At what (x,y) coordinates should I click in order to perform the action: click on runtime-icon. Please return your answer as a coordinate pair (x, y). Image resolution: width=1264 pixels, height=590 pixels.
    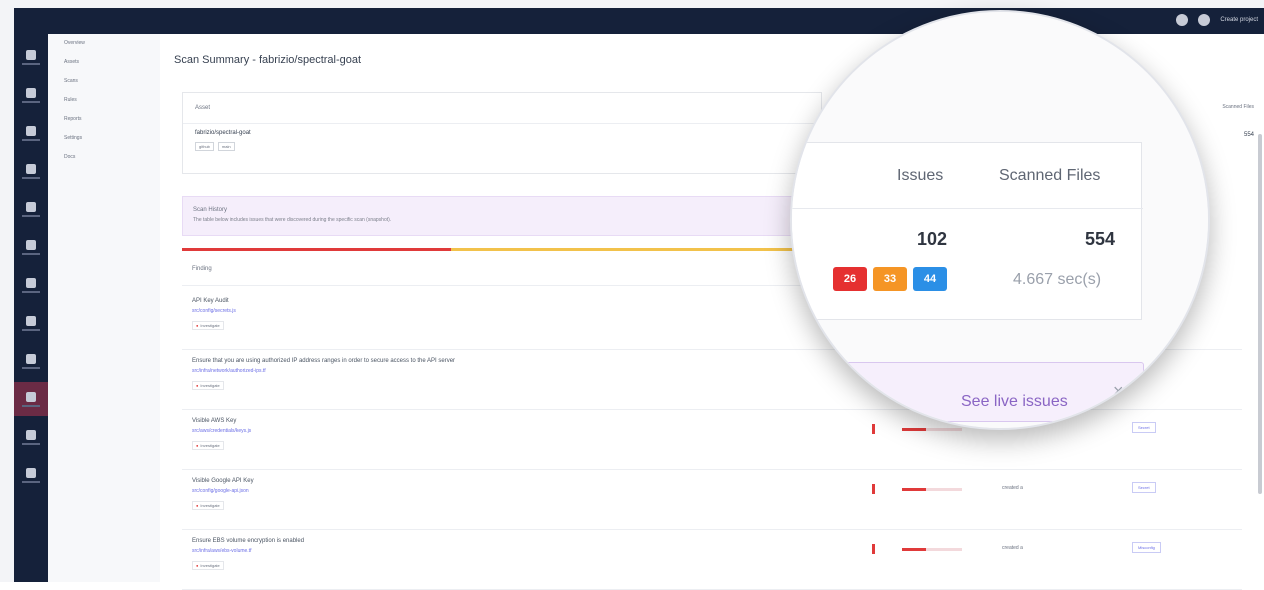
    Looking at the image, I should click on (31, 320).